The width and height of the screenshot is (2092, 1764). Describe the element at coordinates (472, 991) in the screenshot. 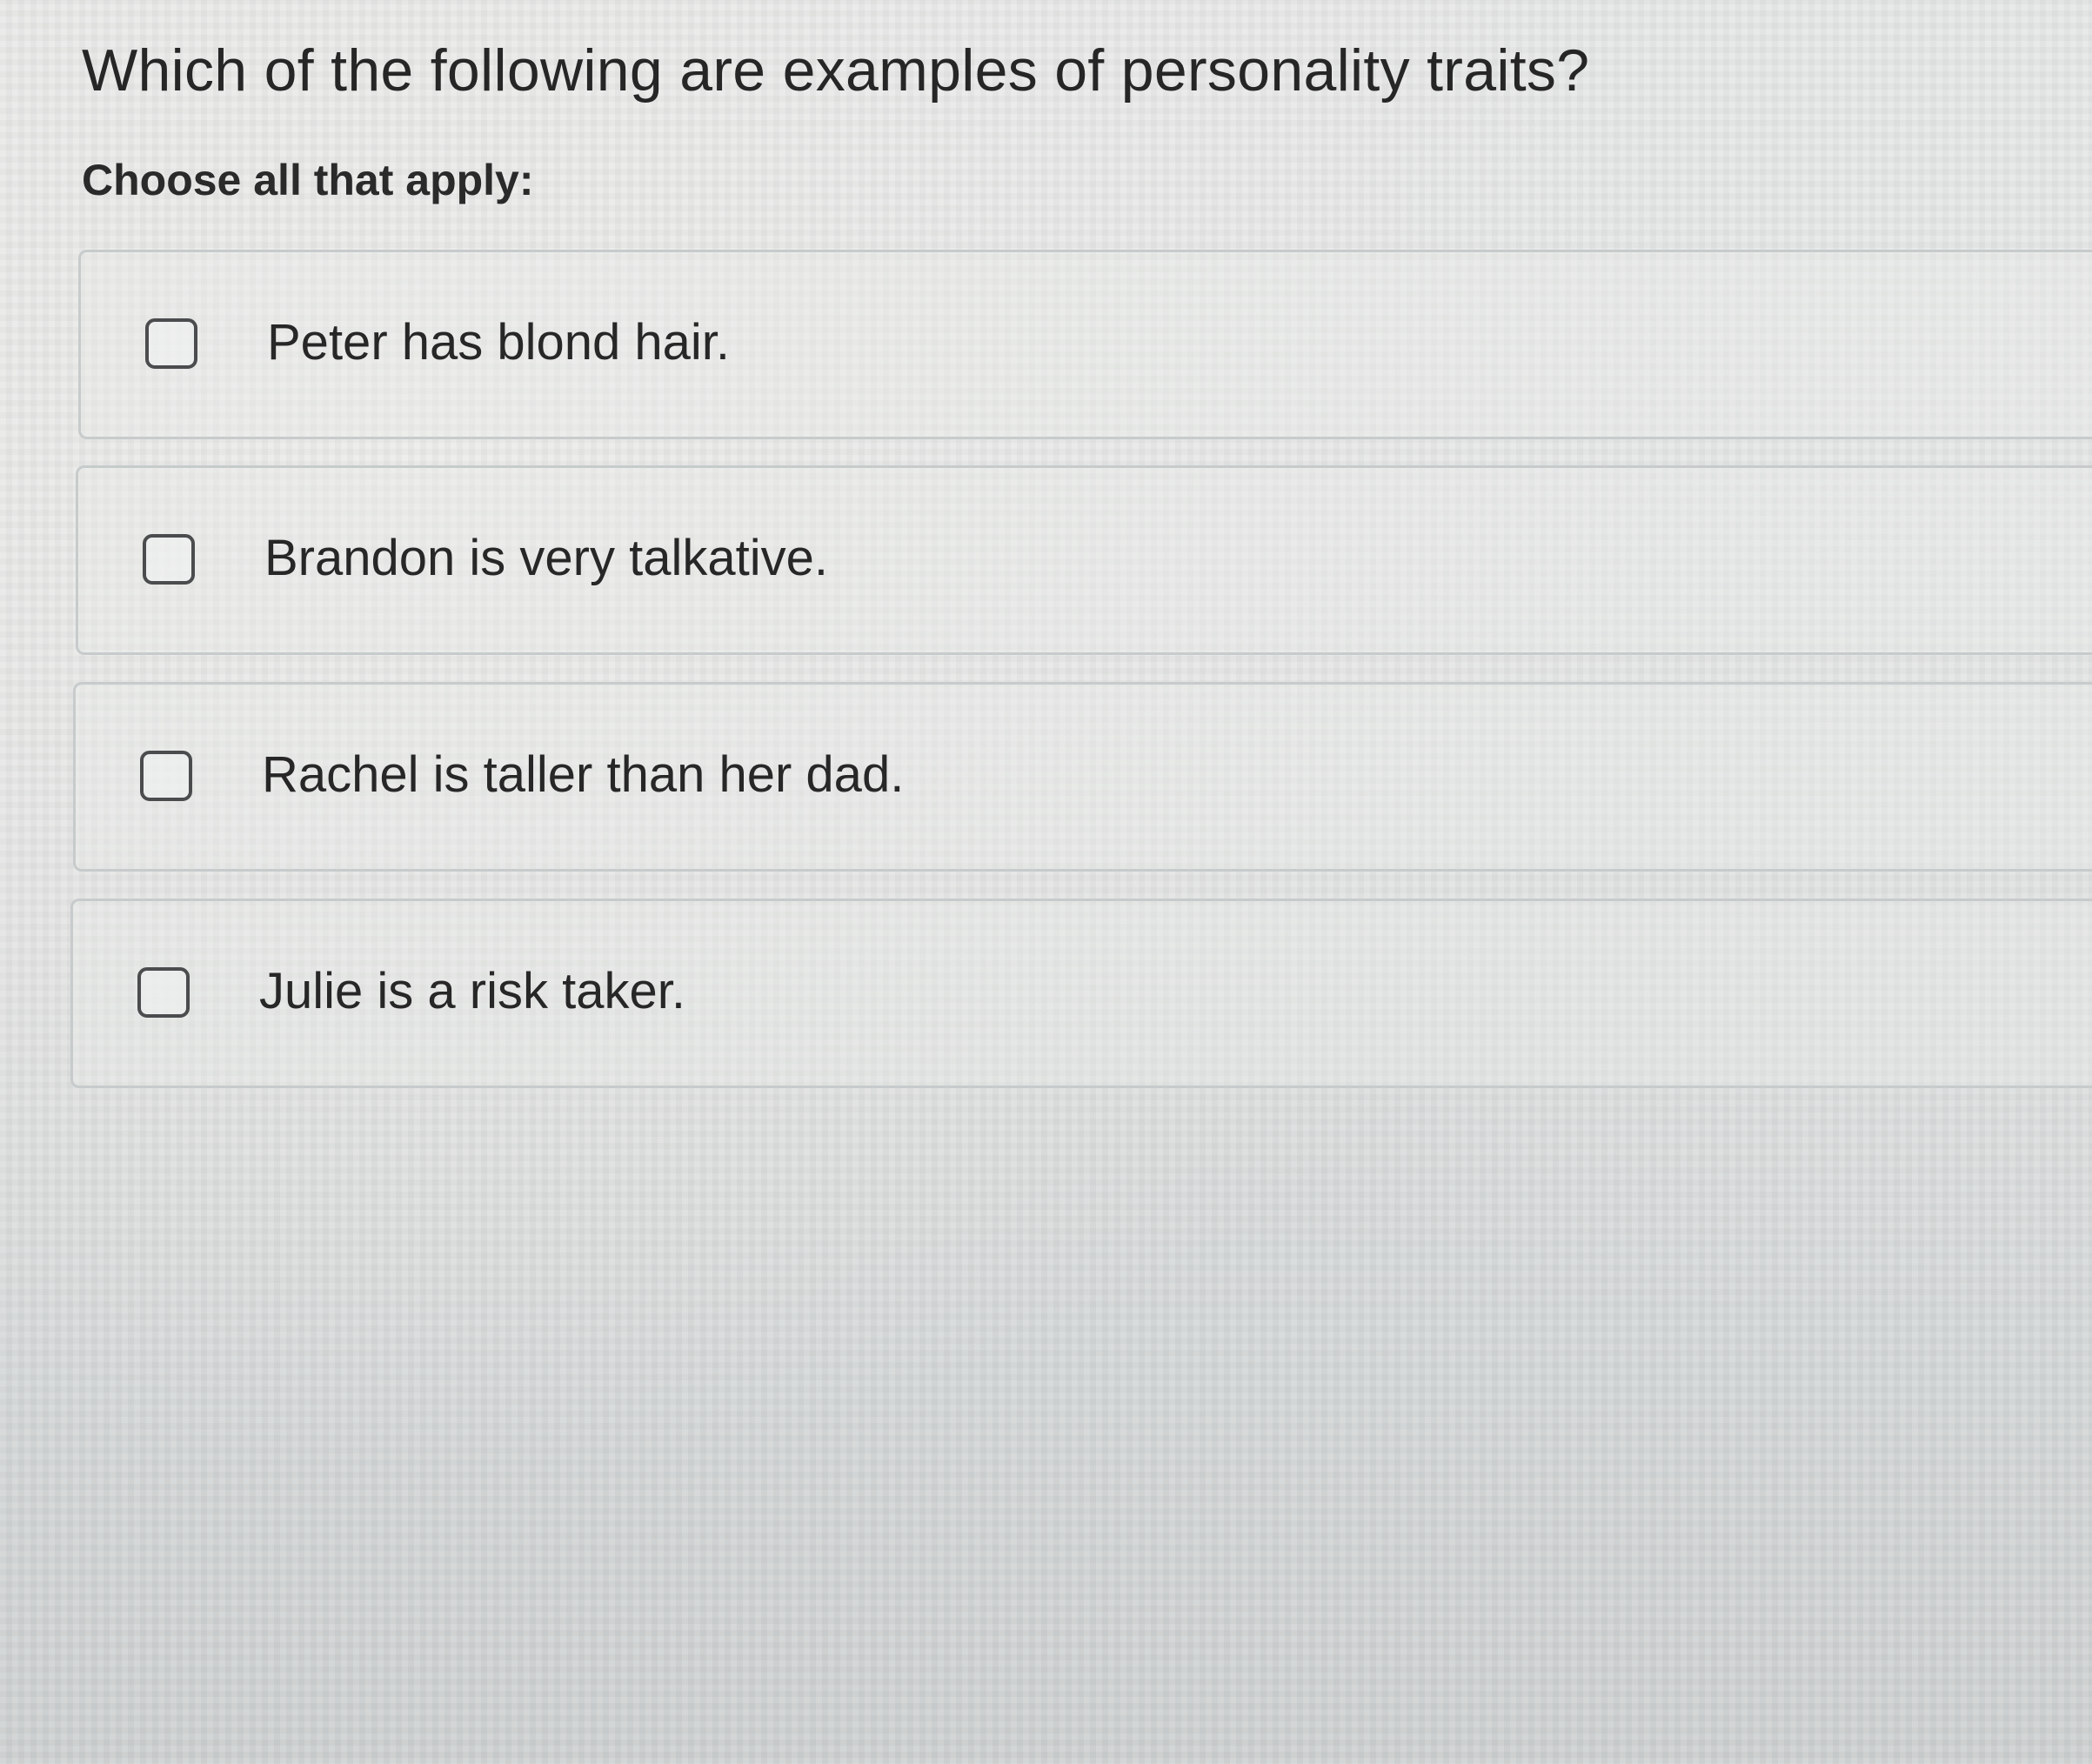

I see `answer-option-4-label: Julie is a risk taker.` at that location.